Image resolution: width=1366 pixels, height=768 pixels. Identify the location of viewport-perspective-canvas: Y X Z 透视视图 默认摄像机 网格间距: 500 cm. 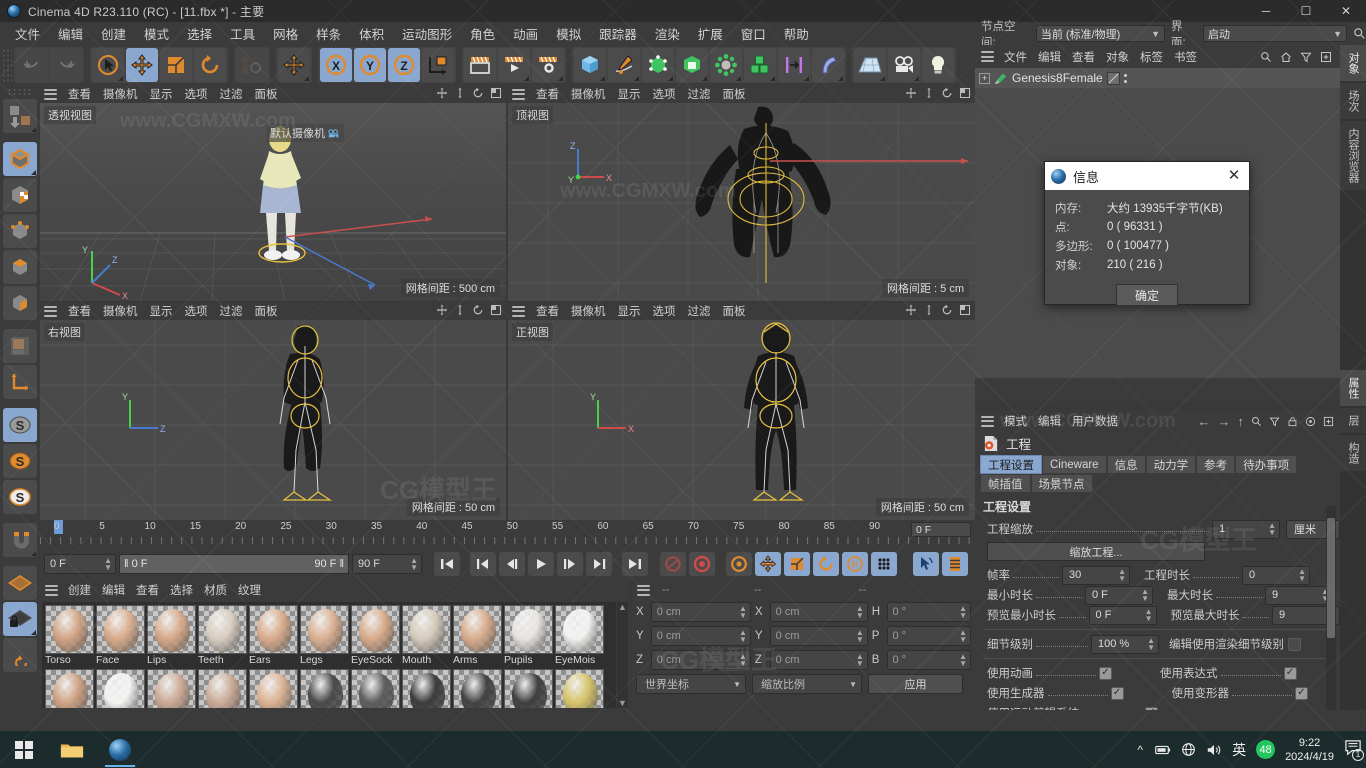
(273, 202).